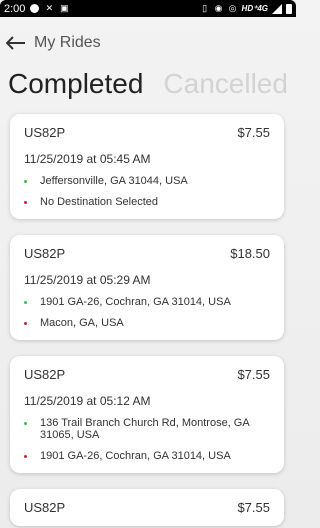 This screenshot has width=320, height=528. I want to click on signal-icon, so click(277, 8).